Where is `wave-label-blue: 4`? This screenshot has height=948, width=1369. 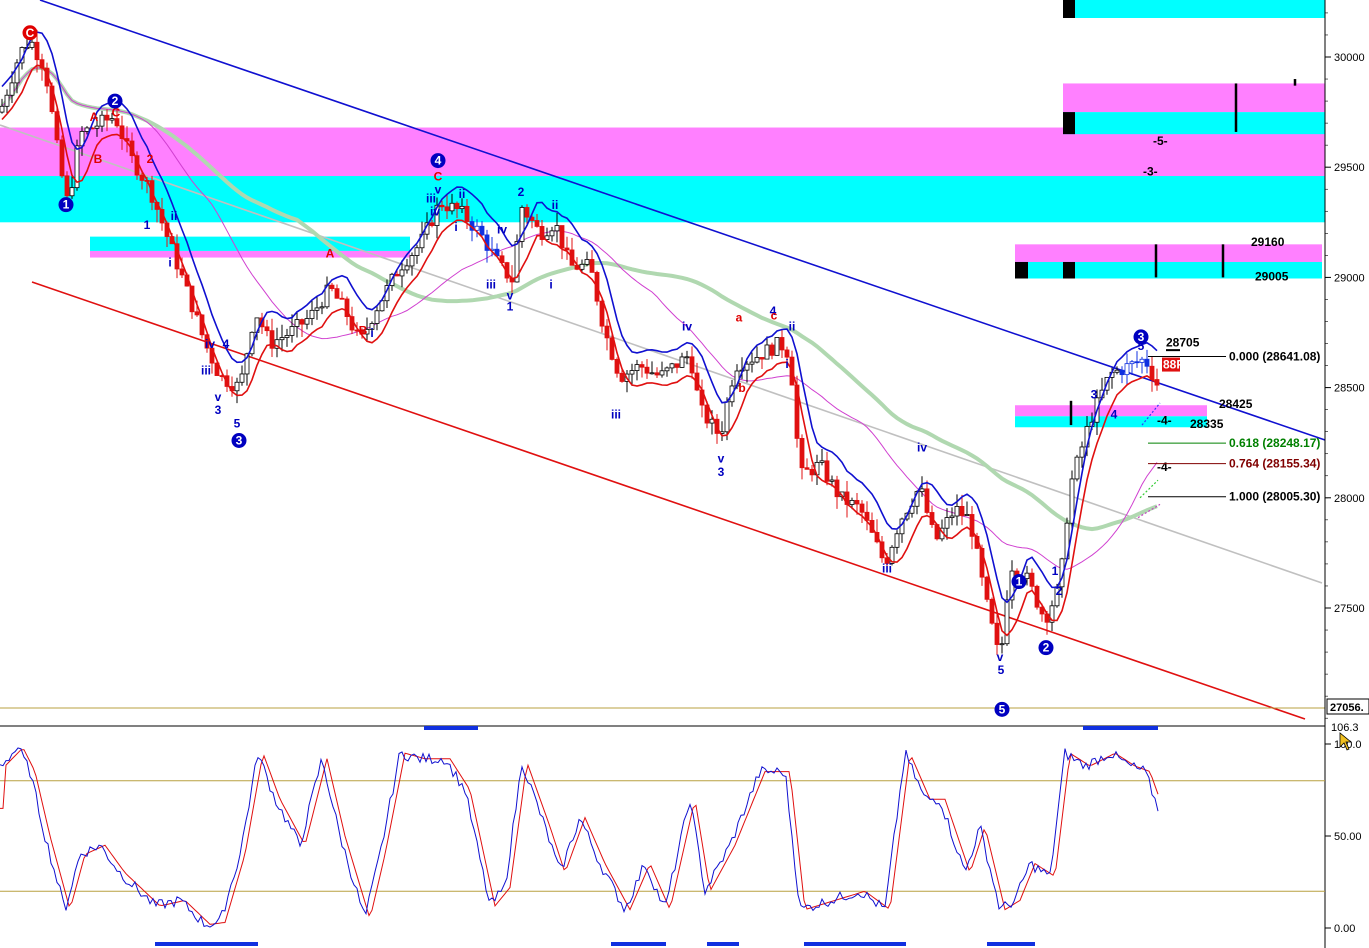
wave-label-blue: 4 is located at coordinates (1114, 414).